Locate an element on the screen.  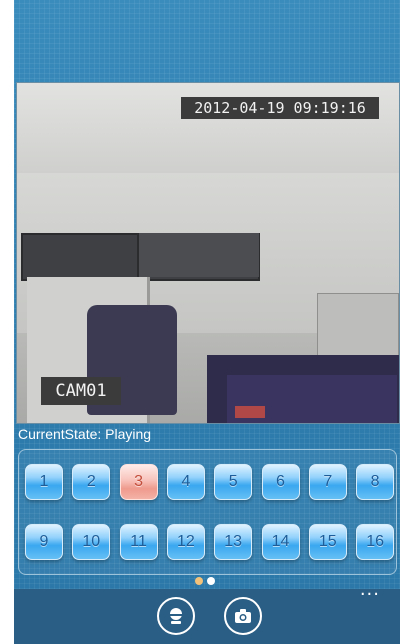
channel-button-7: 7 is located at coordinates (327, 482).